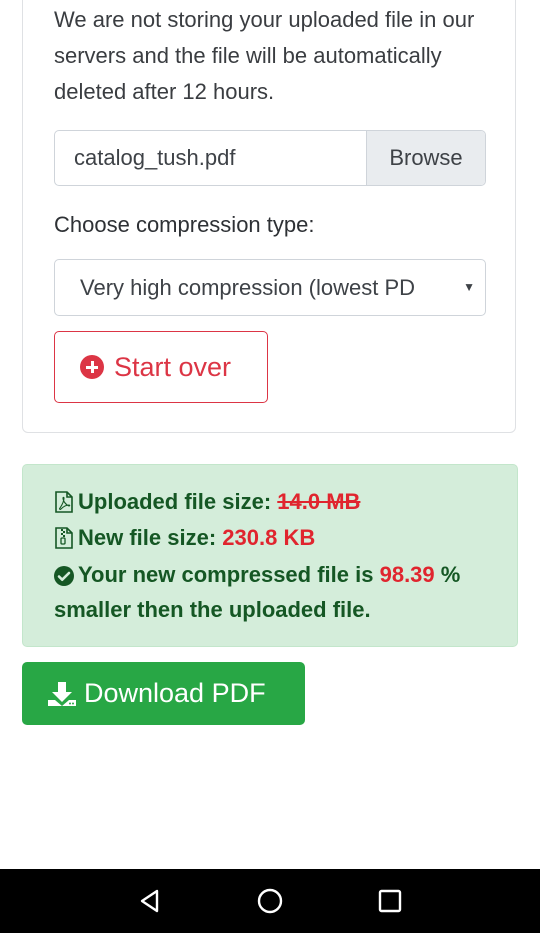 This screenshot has height=933, width=540. I want to click on plus-circle-icon, so click(92, 367).